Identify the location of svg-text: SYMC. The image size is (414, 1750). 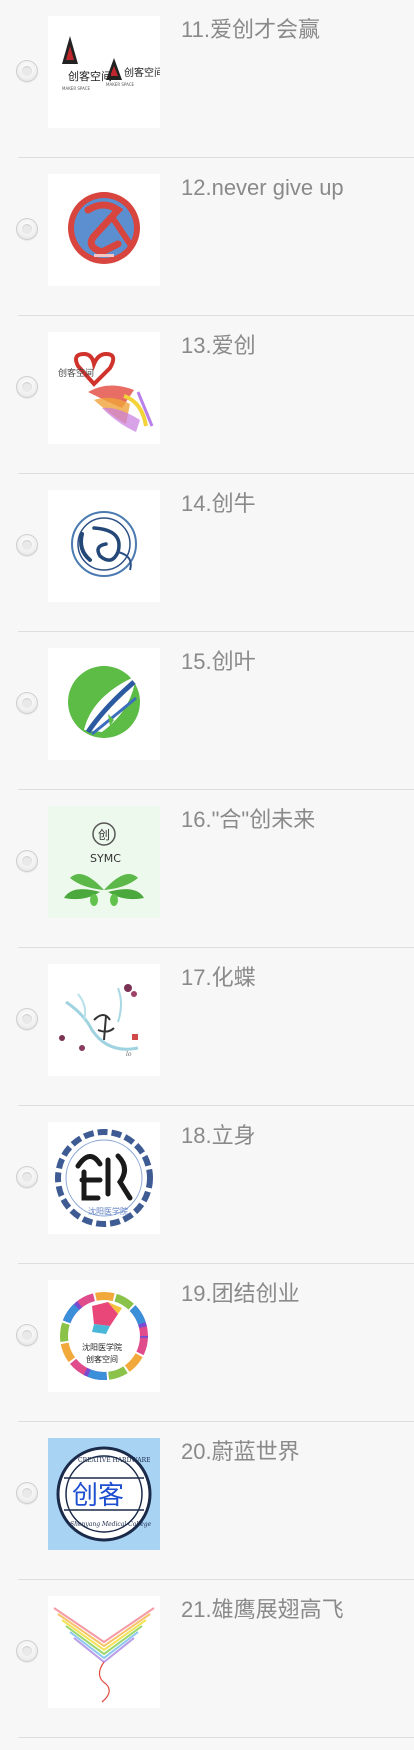
(105, 858).